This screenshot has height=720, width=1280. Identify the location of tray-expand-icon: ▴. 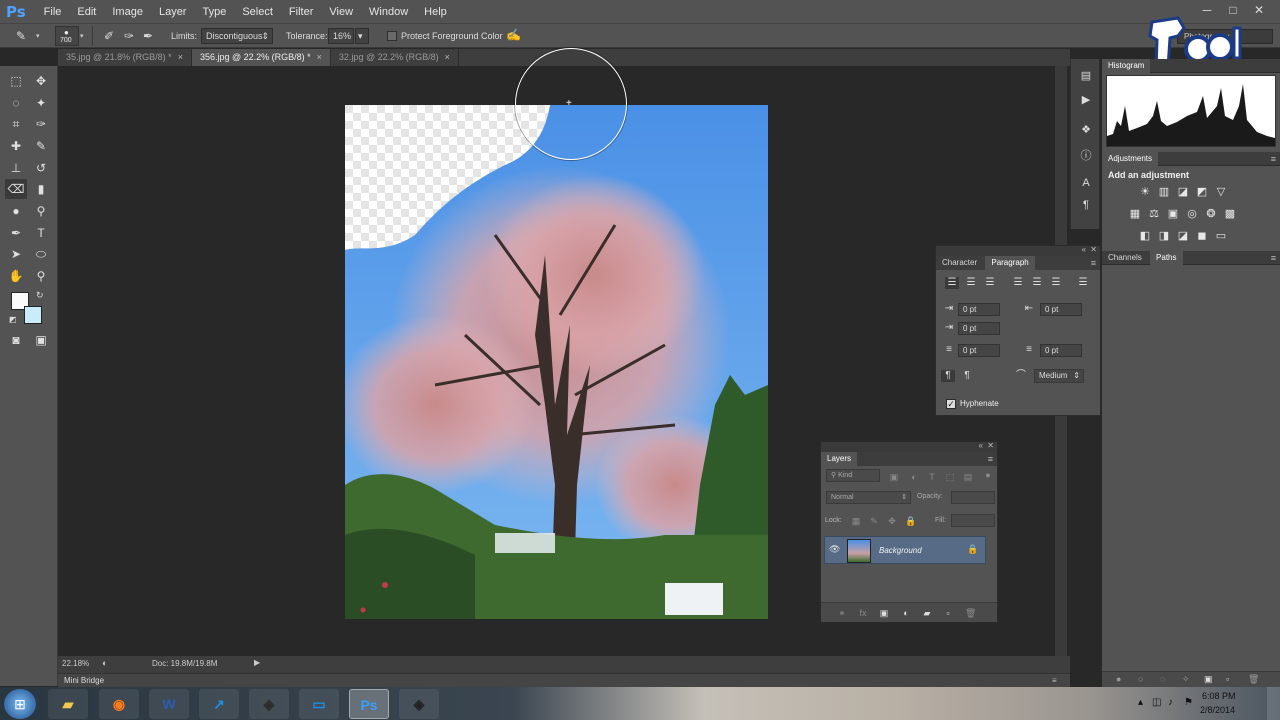
(1140, 702).